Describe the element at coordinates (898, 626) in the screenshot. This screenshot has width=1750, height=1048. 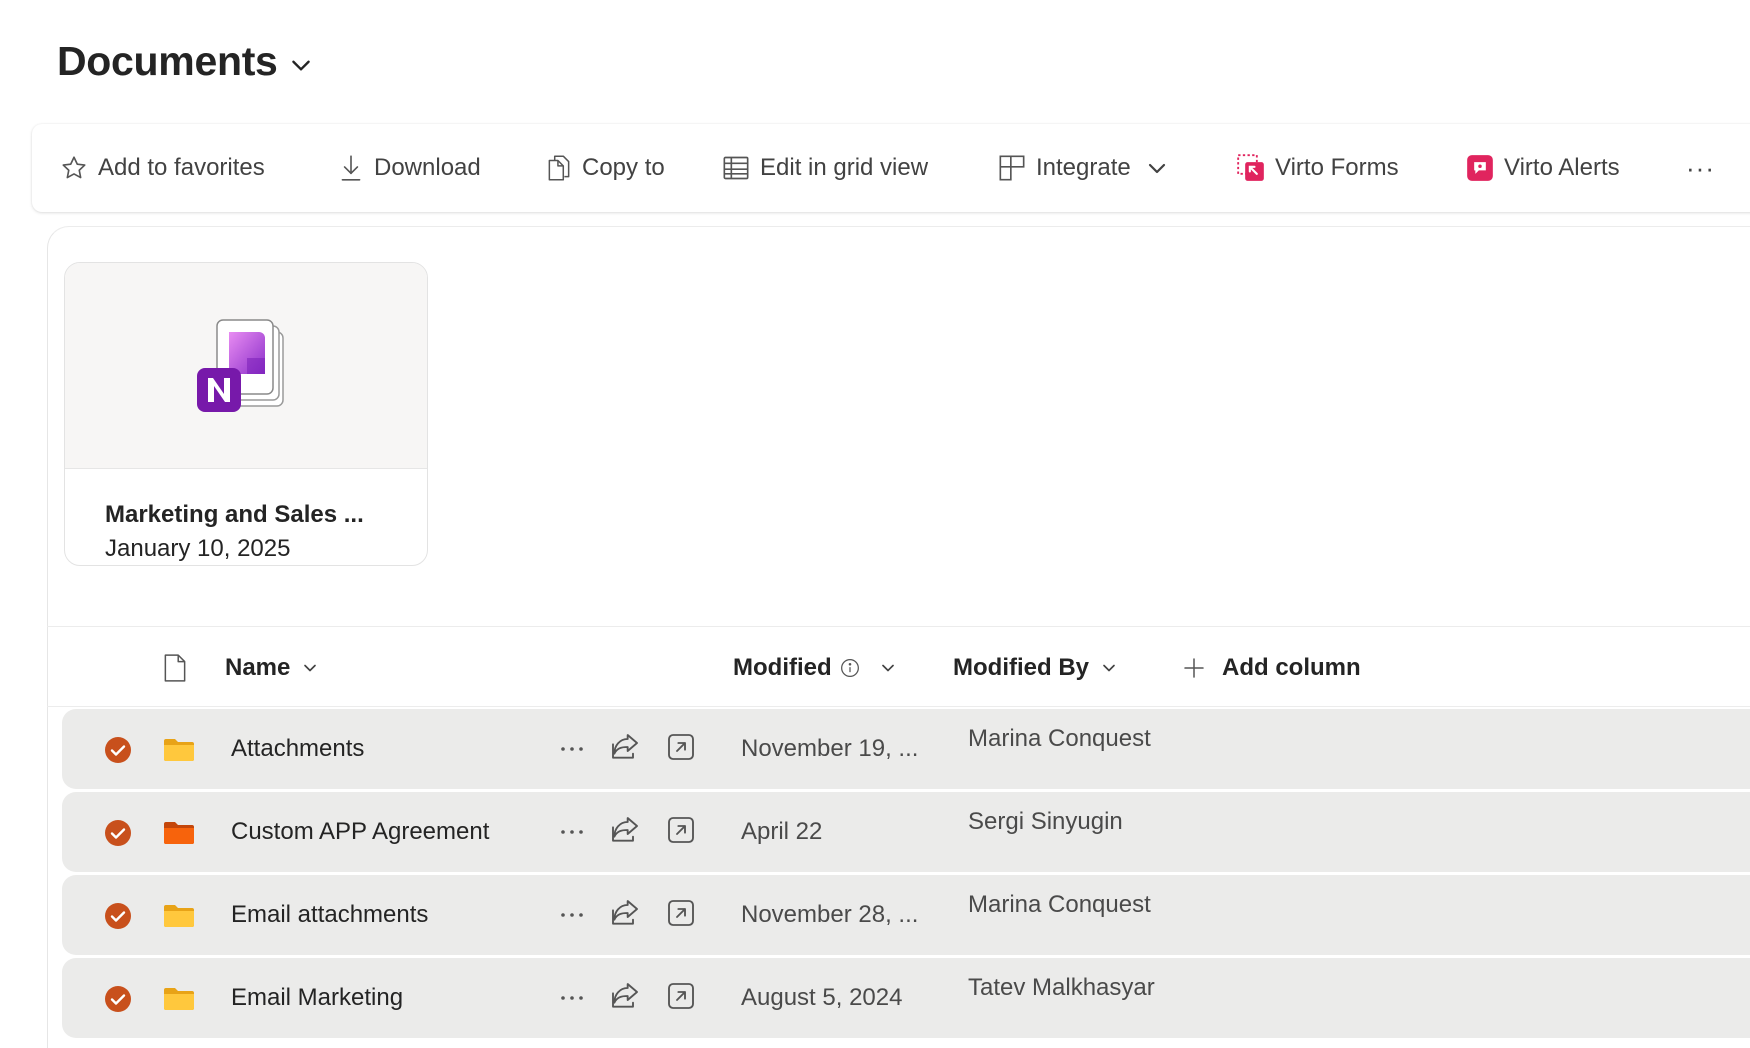
I see `list-divider` at that location.